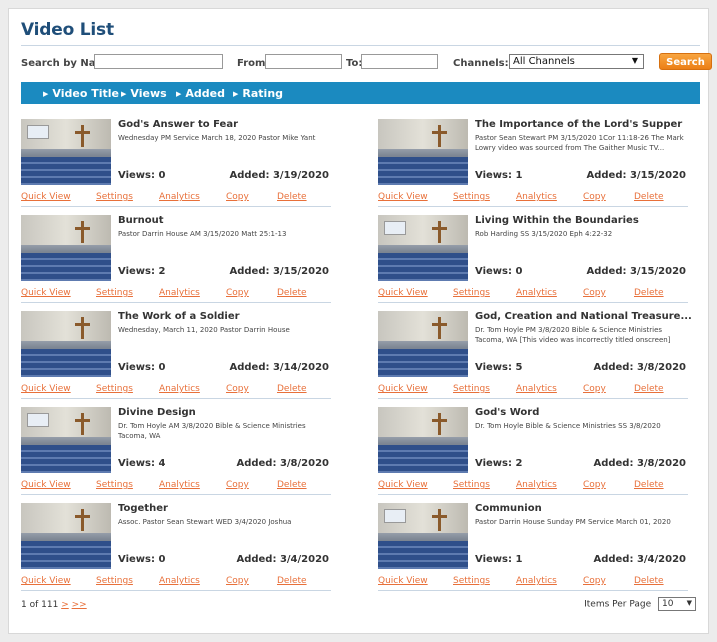 The height and width of the screenshot is (642, 717). Describe the element at coordinates (158, 61) in the screenshot. I see `search-name-input` at that location.